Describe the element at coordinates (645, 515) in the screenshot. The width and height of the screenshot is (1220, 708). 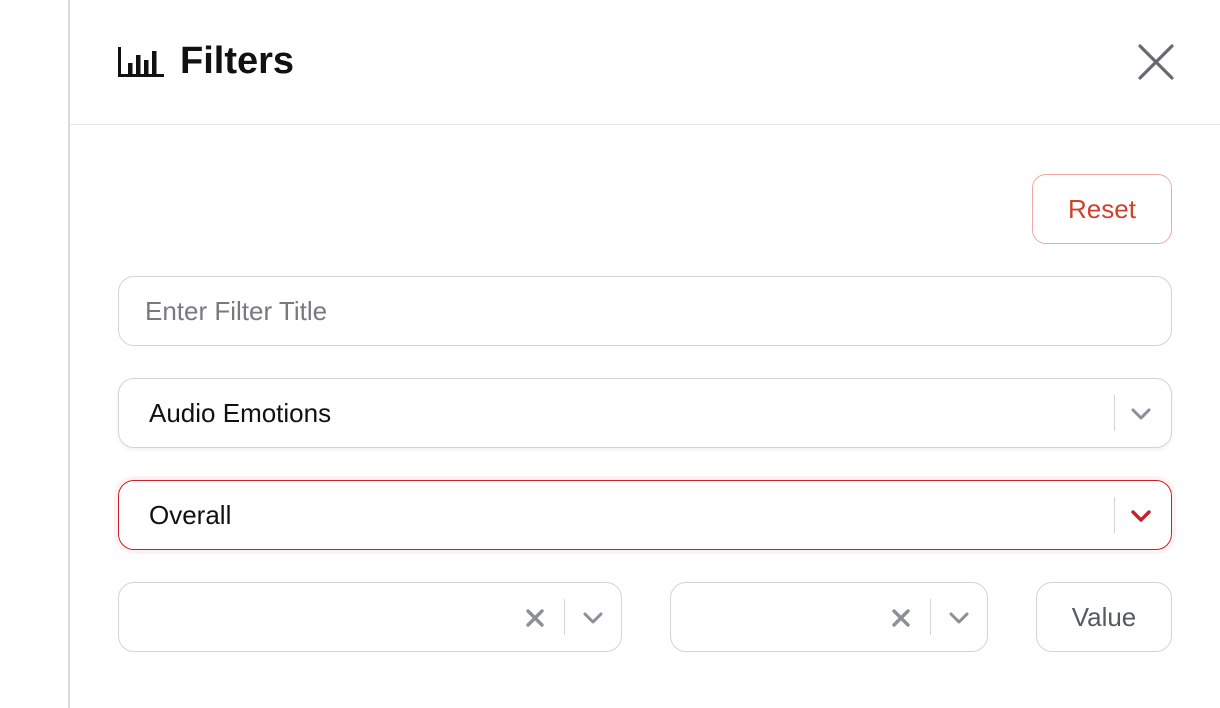
I see `scope-select: Overall` at that location.